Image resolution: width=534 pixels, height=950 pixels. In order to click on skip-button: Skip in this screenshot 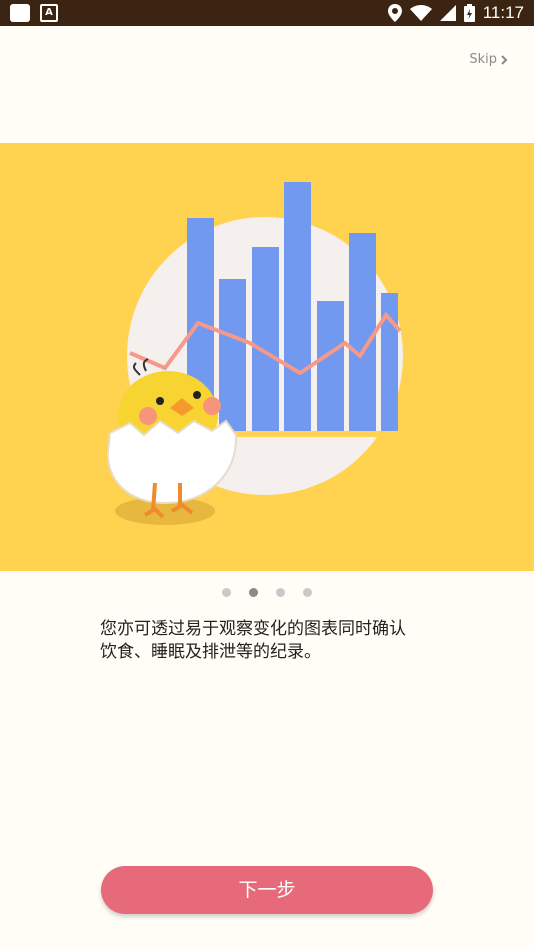, I will do `click(488, 59)`.